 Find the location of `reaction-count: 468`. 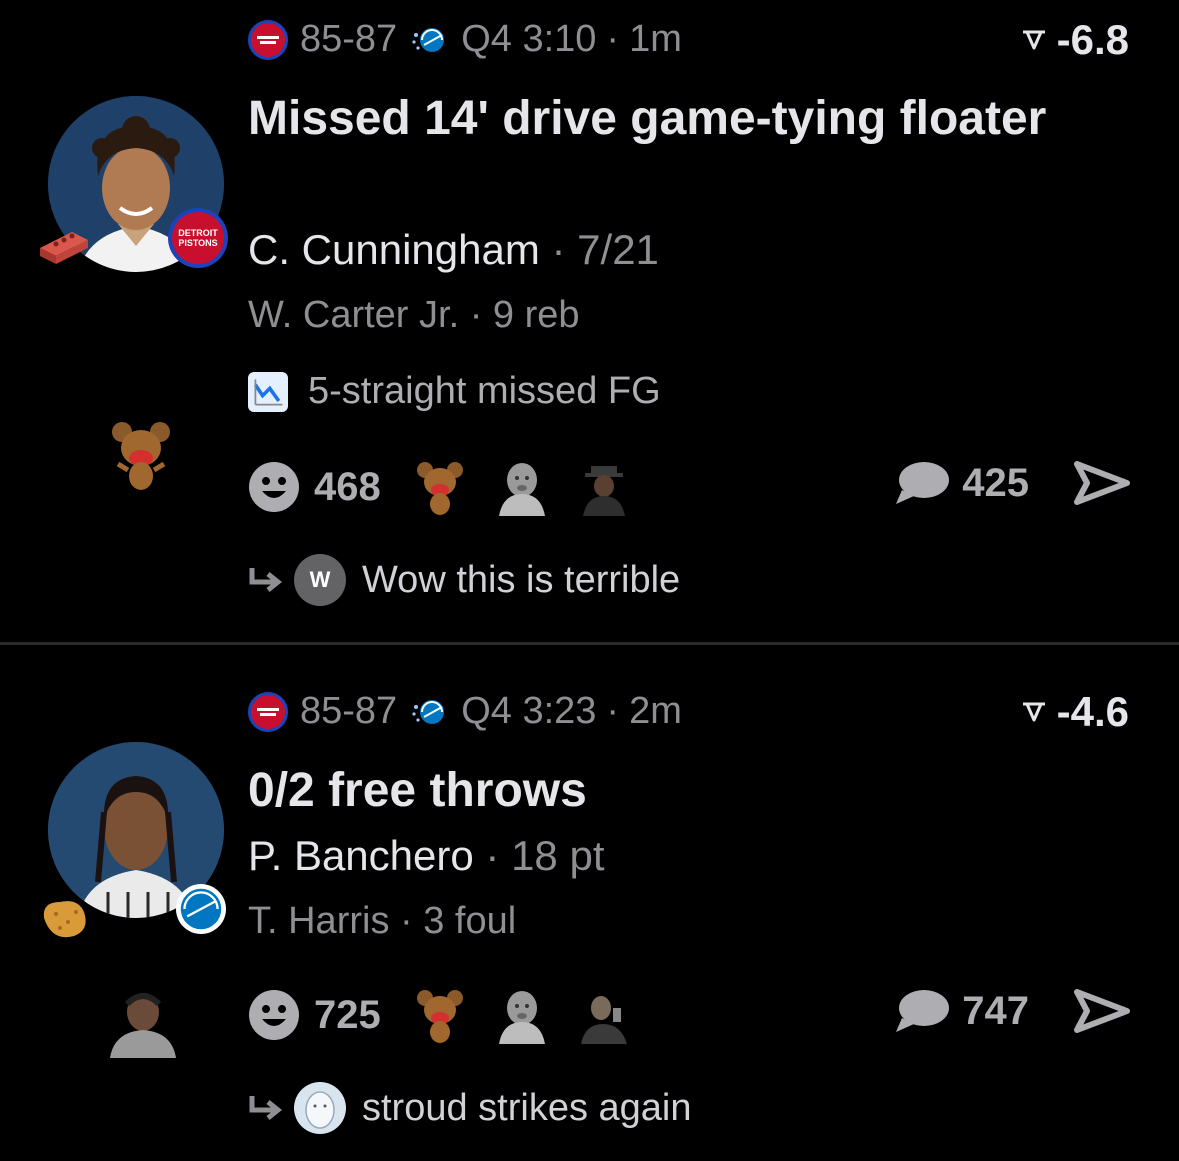

reaction-count: 468 is located at coordinates (347, 487).